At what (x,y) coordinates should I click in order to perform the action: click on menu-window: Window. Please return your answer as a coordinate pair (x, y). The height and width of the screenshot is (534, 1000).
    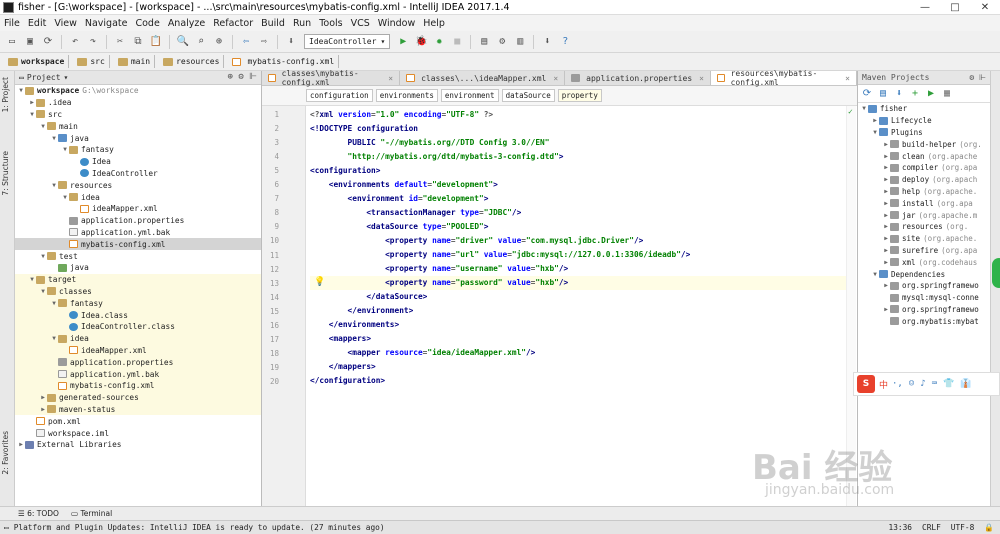
    Looking at the image, I should click on (396, 23).